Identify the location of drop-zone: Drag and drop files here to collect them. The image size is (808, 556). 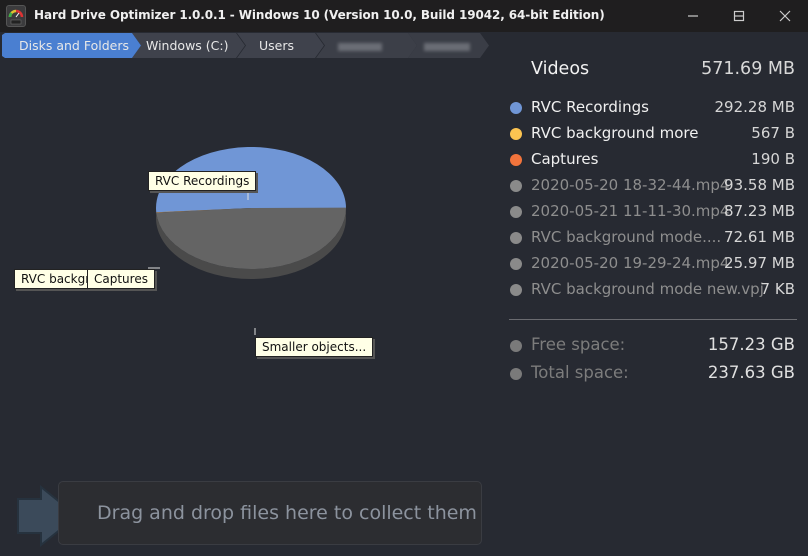
(270, 513).